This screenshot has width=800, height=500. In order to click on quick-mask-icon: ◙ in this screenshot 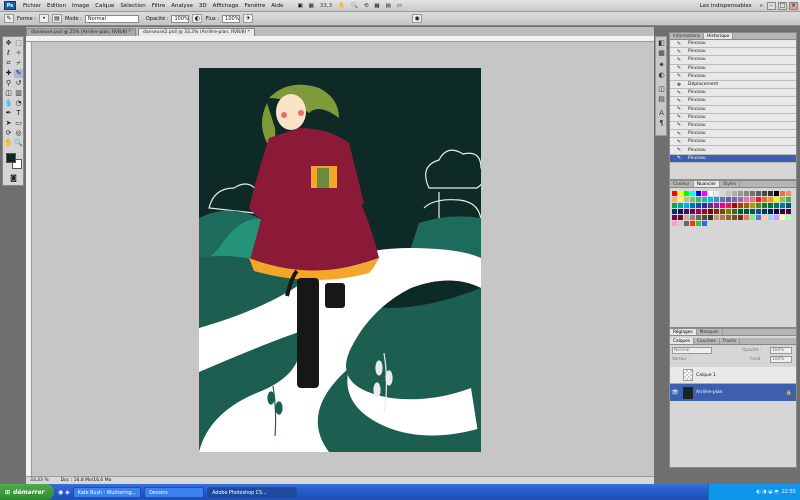, I will do `click(13, 178)`.